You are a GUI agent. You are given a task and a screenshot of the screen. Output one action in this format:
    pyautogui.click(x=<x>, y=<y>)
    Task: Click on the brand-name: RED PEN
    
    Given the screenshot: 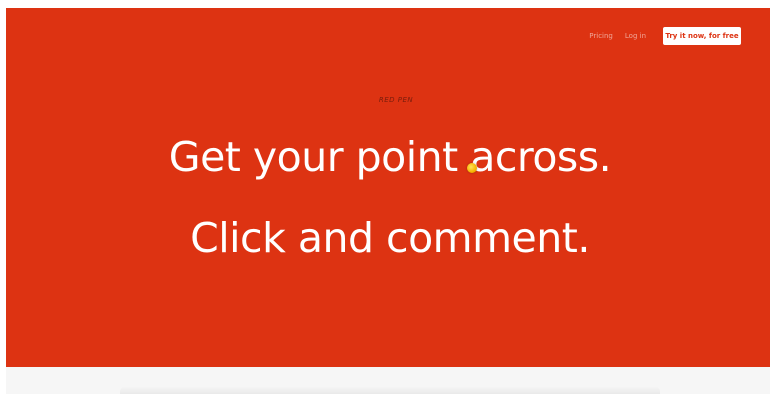 What is the action you would take?
    pyautogui.click(x=396, y=100)
    